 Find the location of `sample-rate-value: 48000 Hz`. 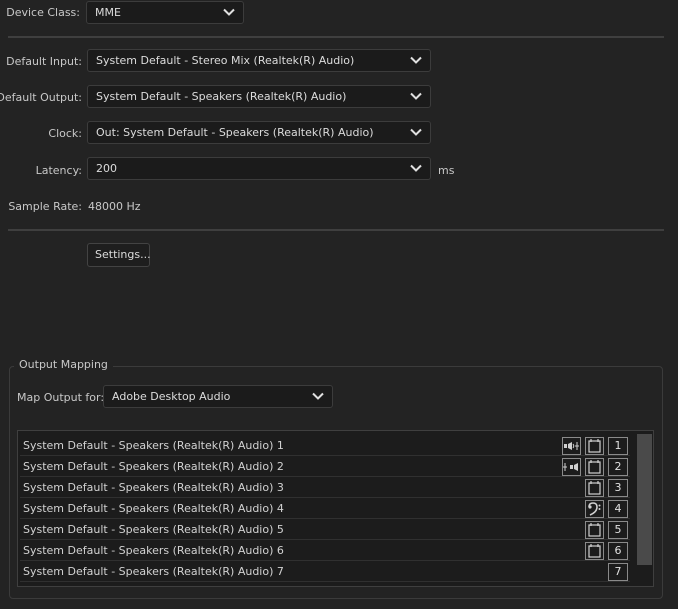

sample-rate-value: 48000 Hz is located at coordinates (114, 206).